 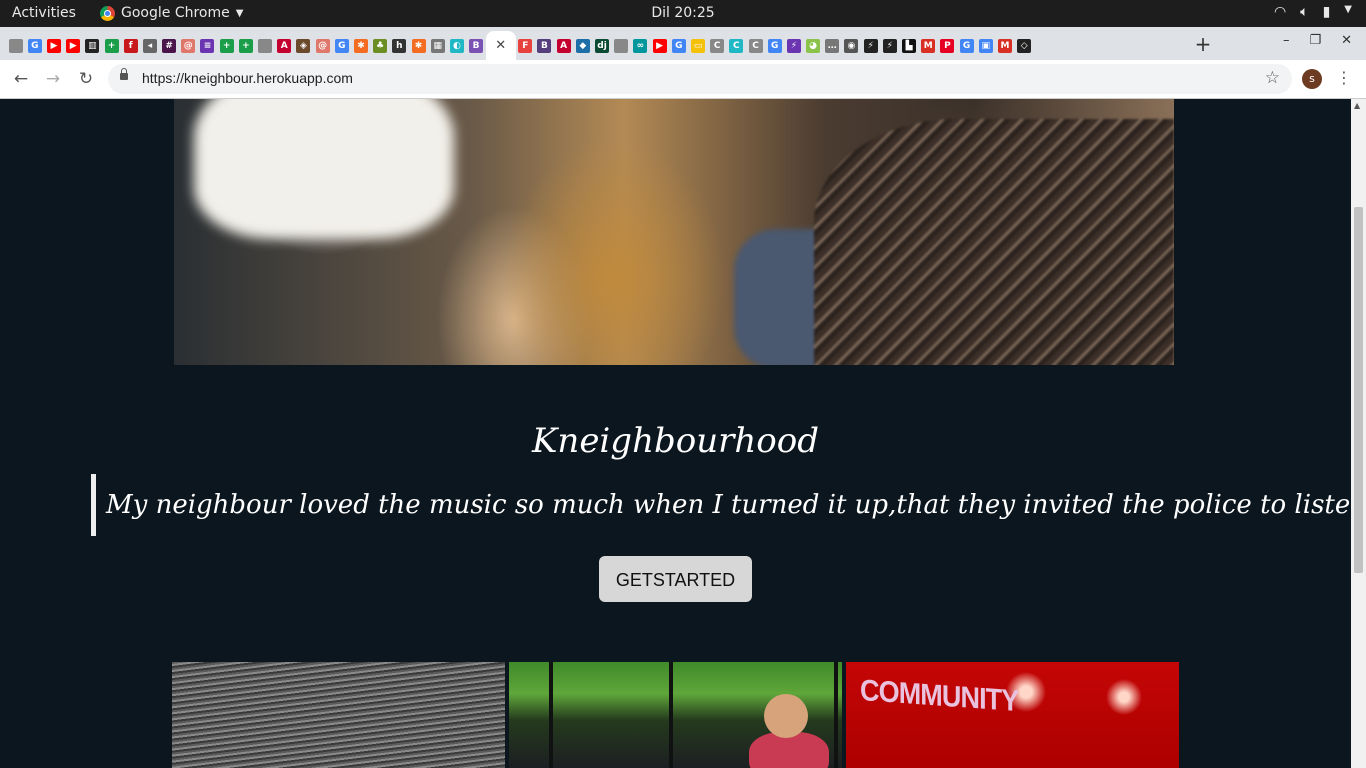 What do you see at coordinates (338, 715) in the screenshot?
I see `gallery-image-water` at bounding box center [338, 715].